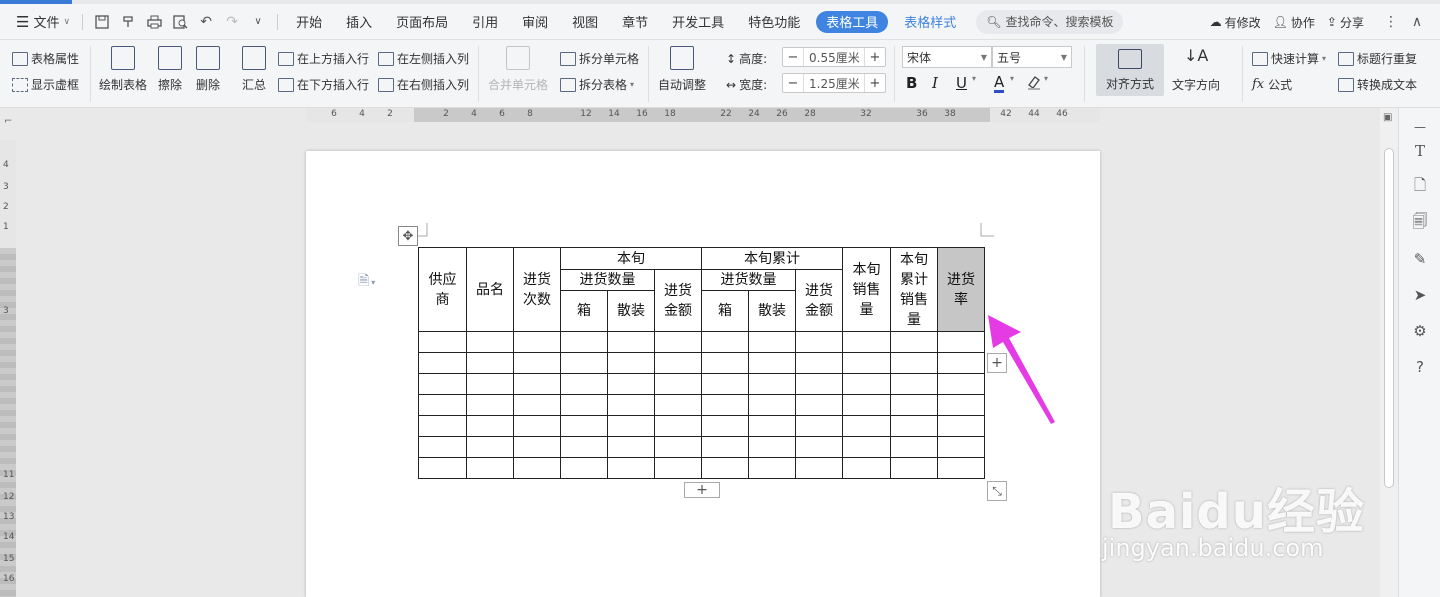 The height and width of the screenshot is (597, 1440). I want to click on insert-col-right-button: 在右侧插入列, so click(423, 84).